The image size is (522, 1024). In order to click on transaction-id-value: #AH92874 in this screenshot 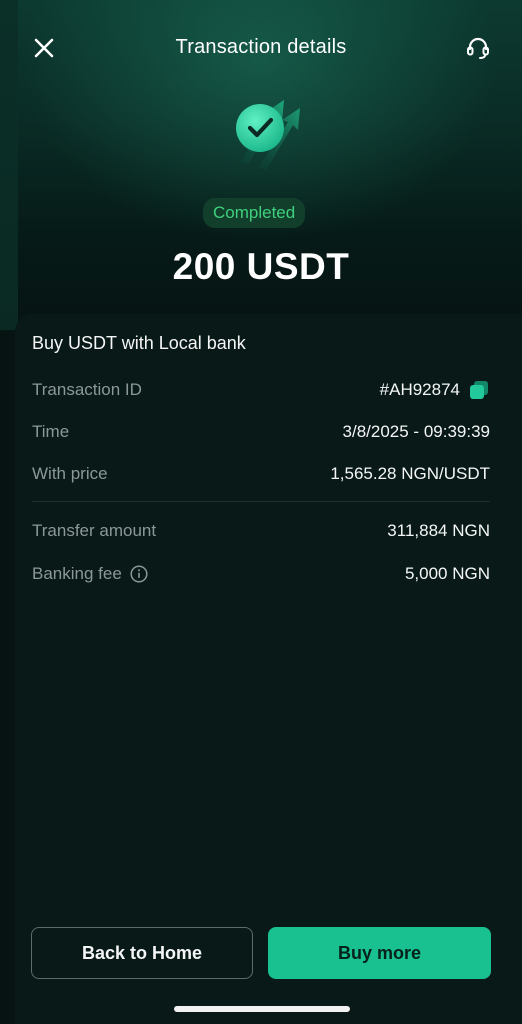, I will do `click(419, 389)`.